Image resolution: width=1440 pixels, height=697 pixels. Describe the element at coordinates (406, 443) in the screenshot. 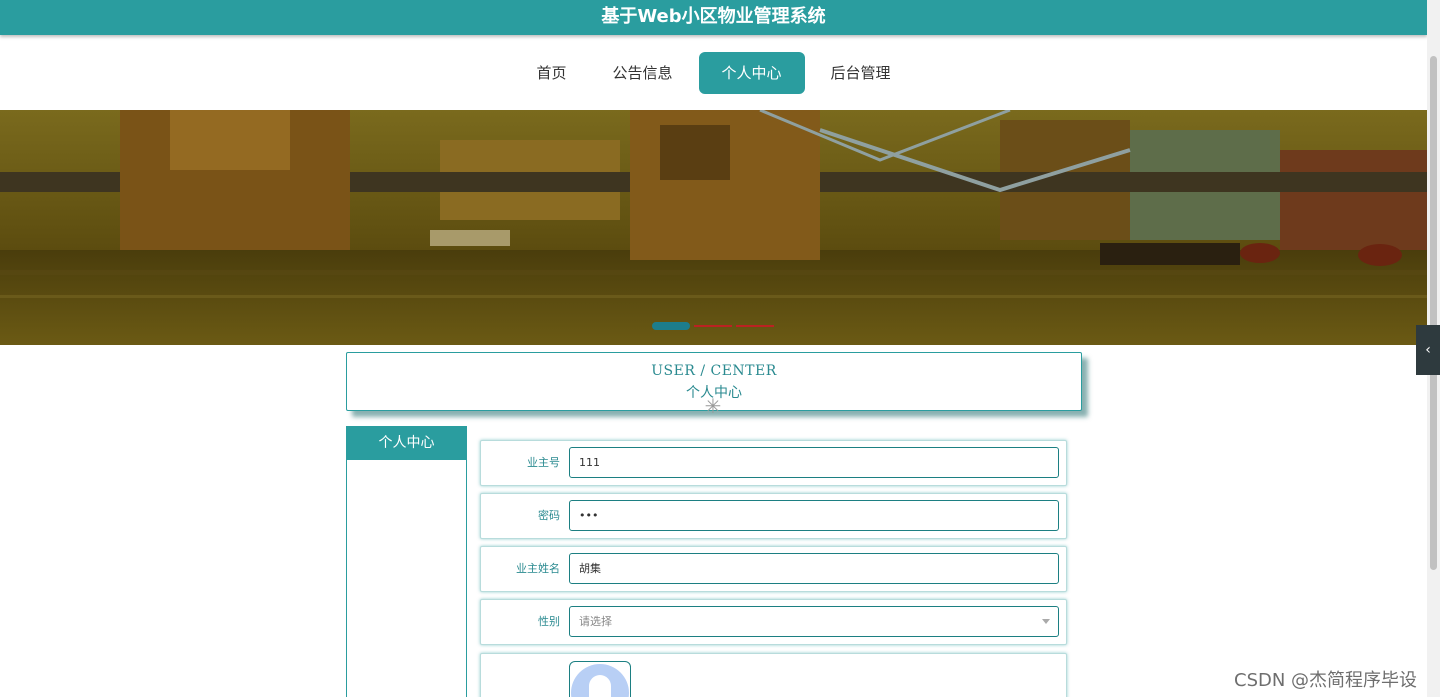

I see `sidebar-item-user-center: 个人中心` at that location.